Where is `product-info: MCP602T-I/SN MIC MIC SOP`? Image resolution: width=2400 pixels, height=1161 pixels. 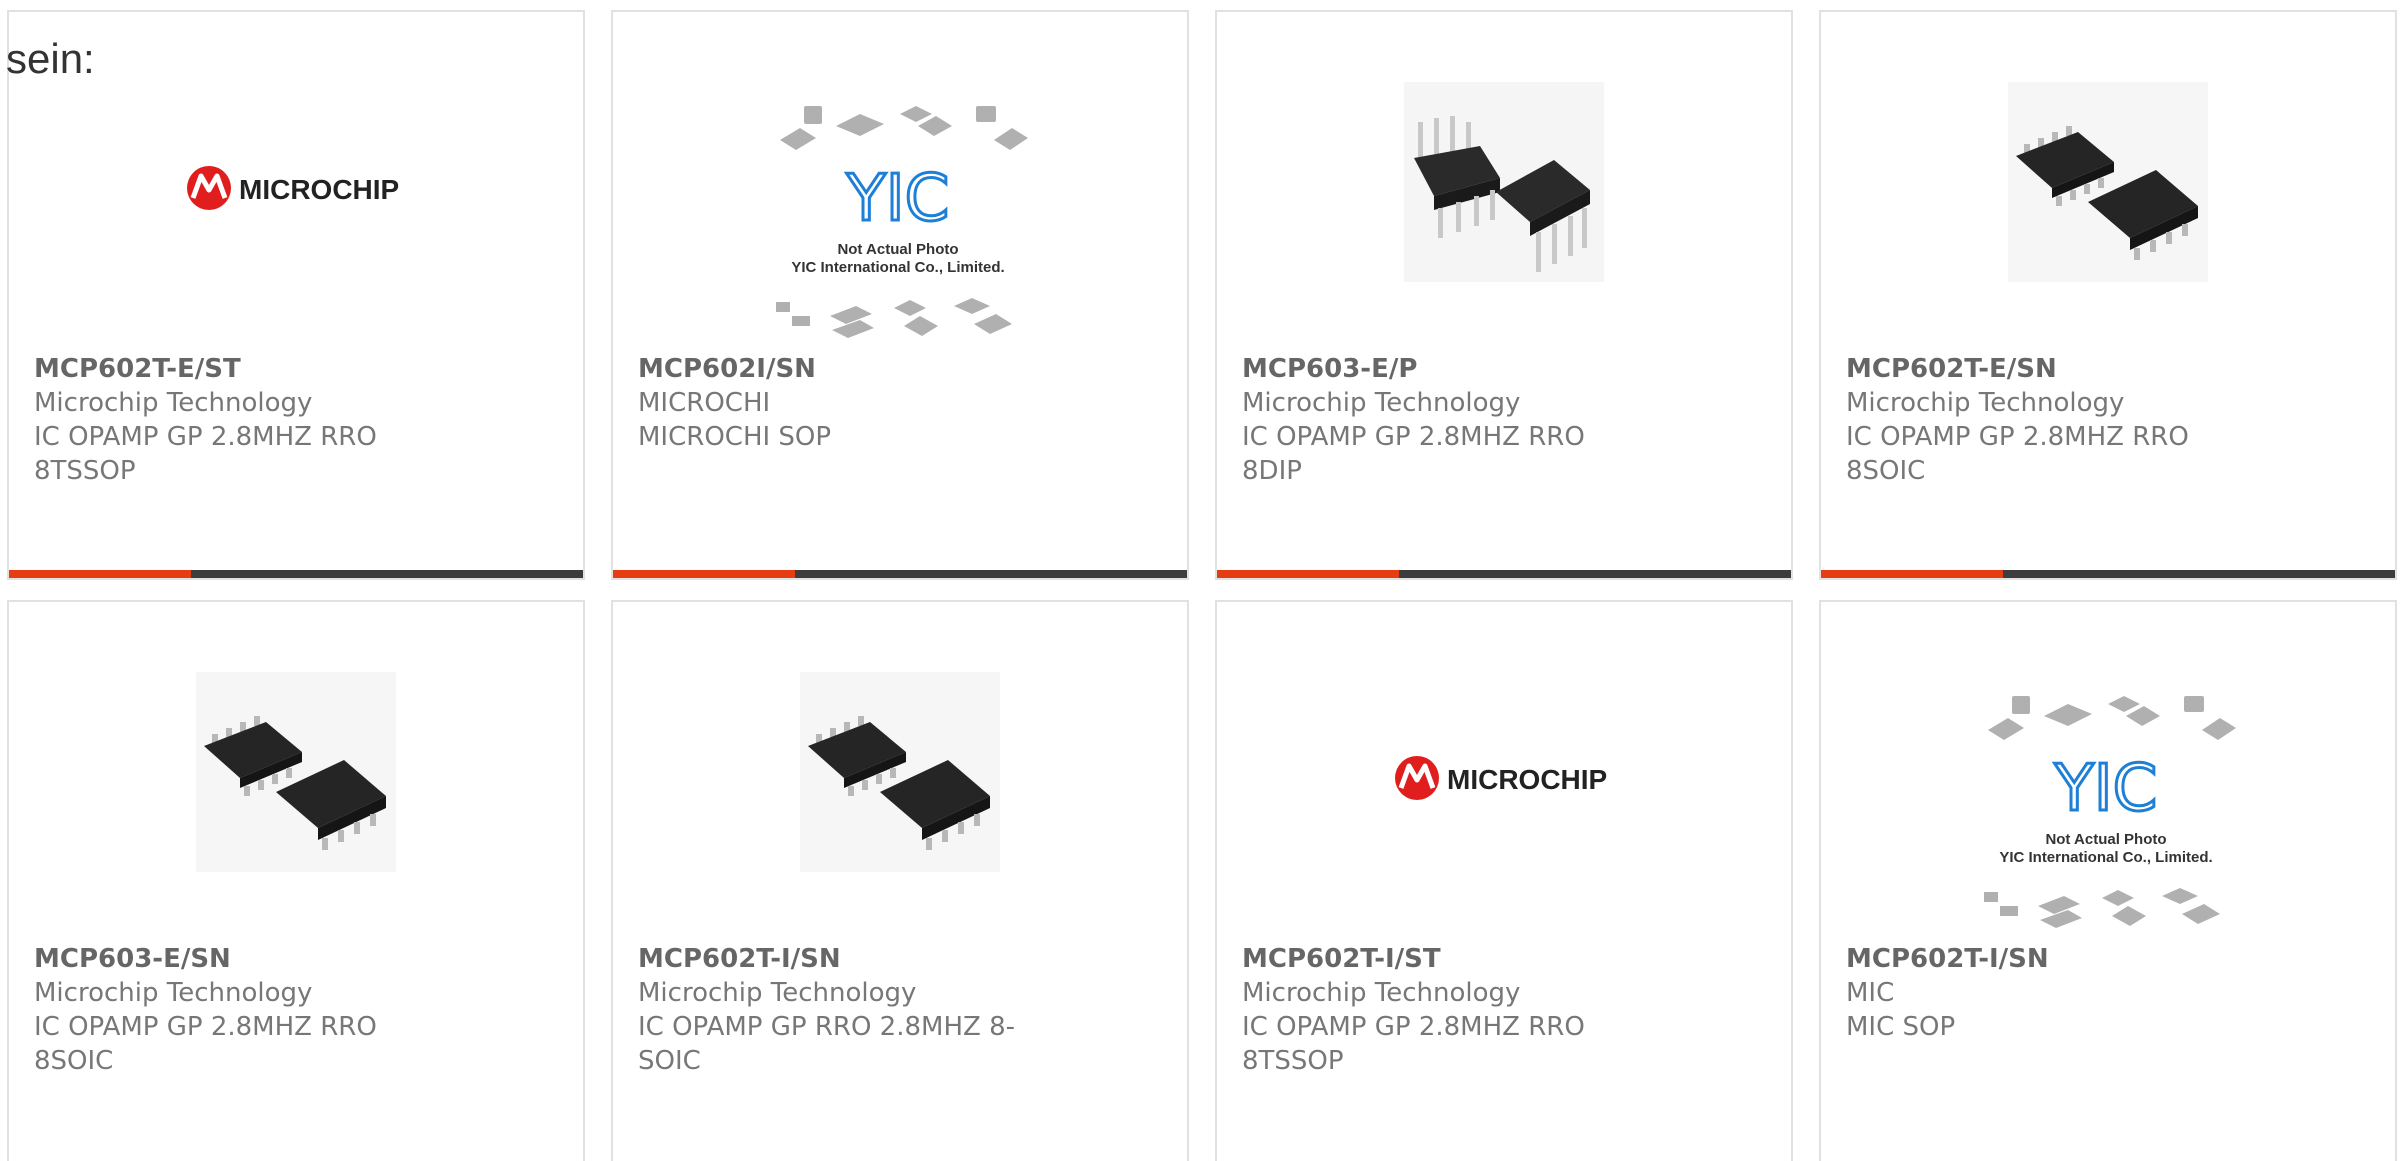
product-info: MCP602T-I/SN MIC MIC SOP is located at coordinates (2045, 993).